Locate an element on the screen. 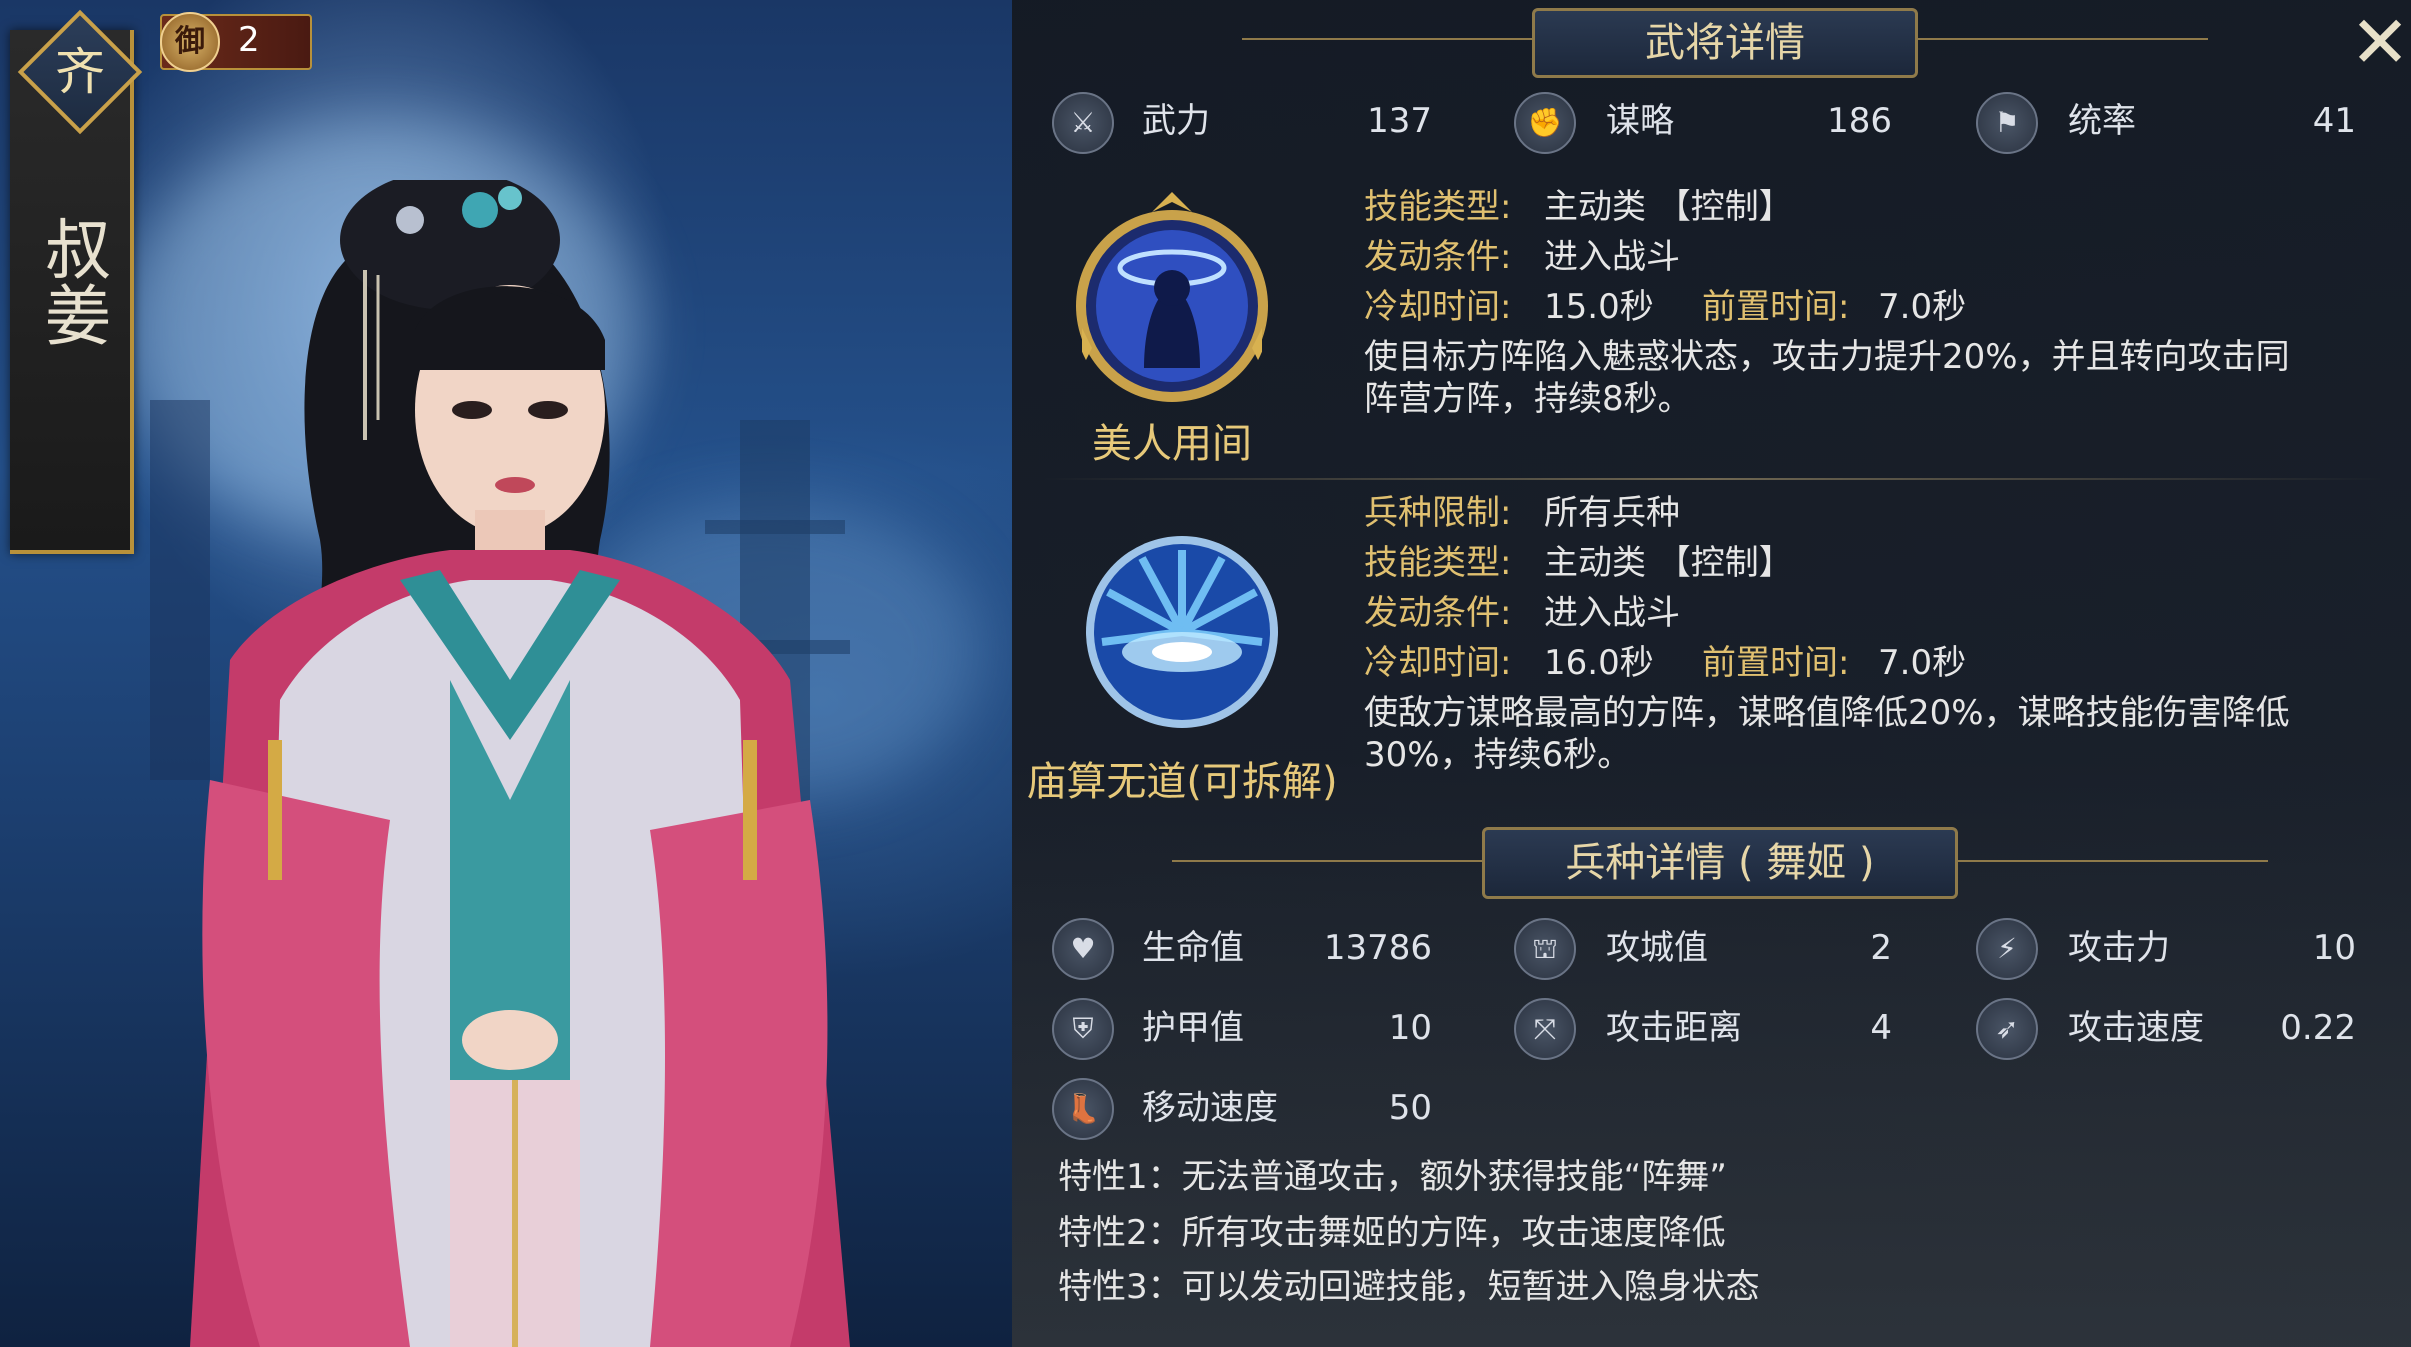  close-button: ✕ is located at coordinates (2379, 42).